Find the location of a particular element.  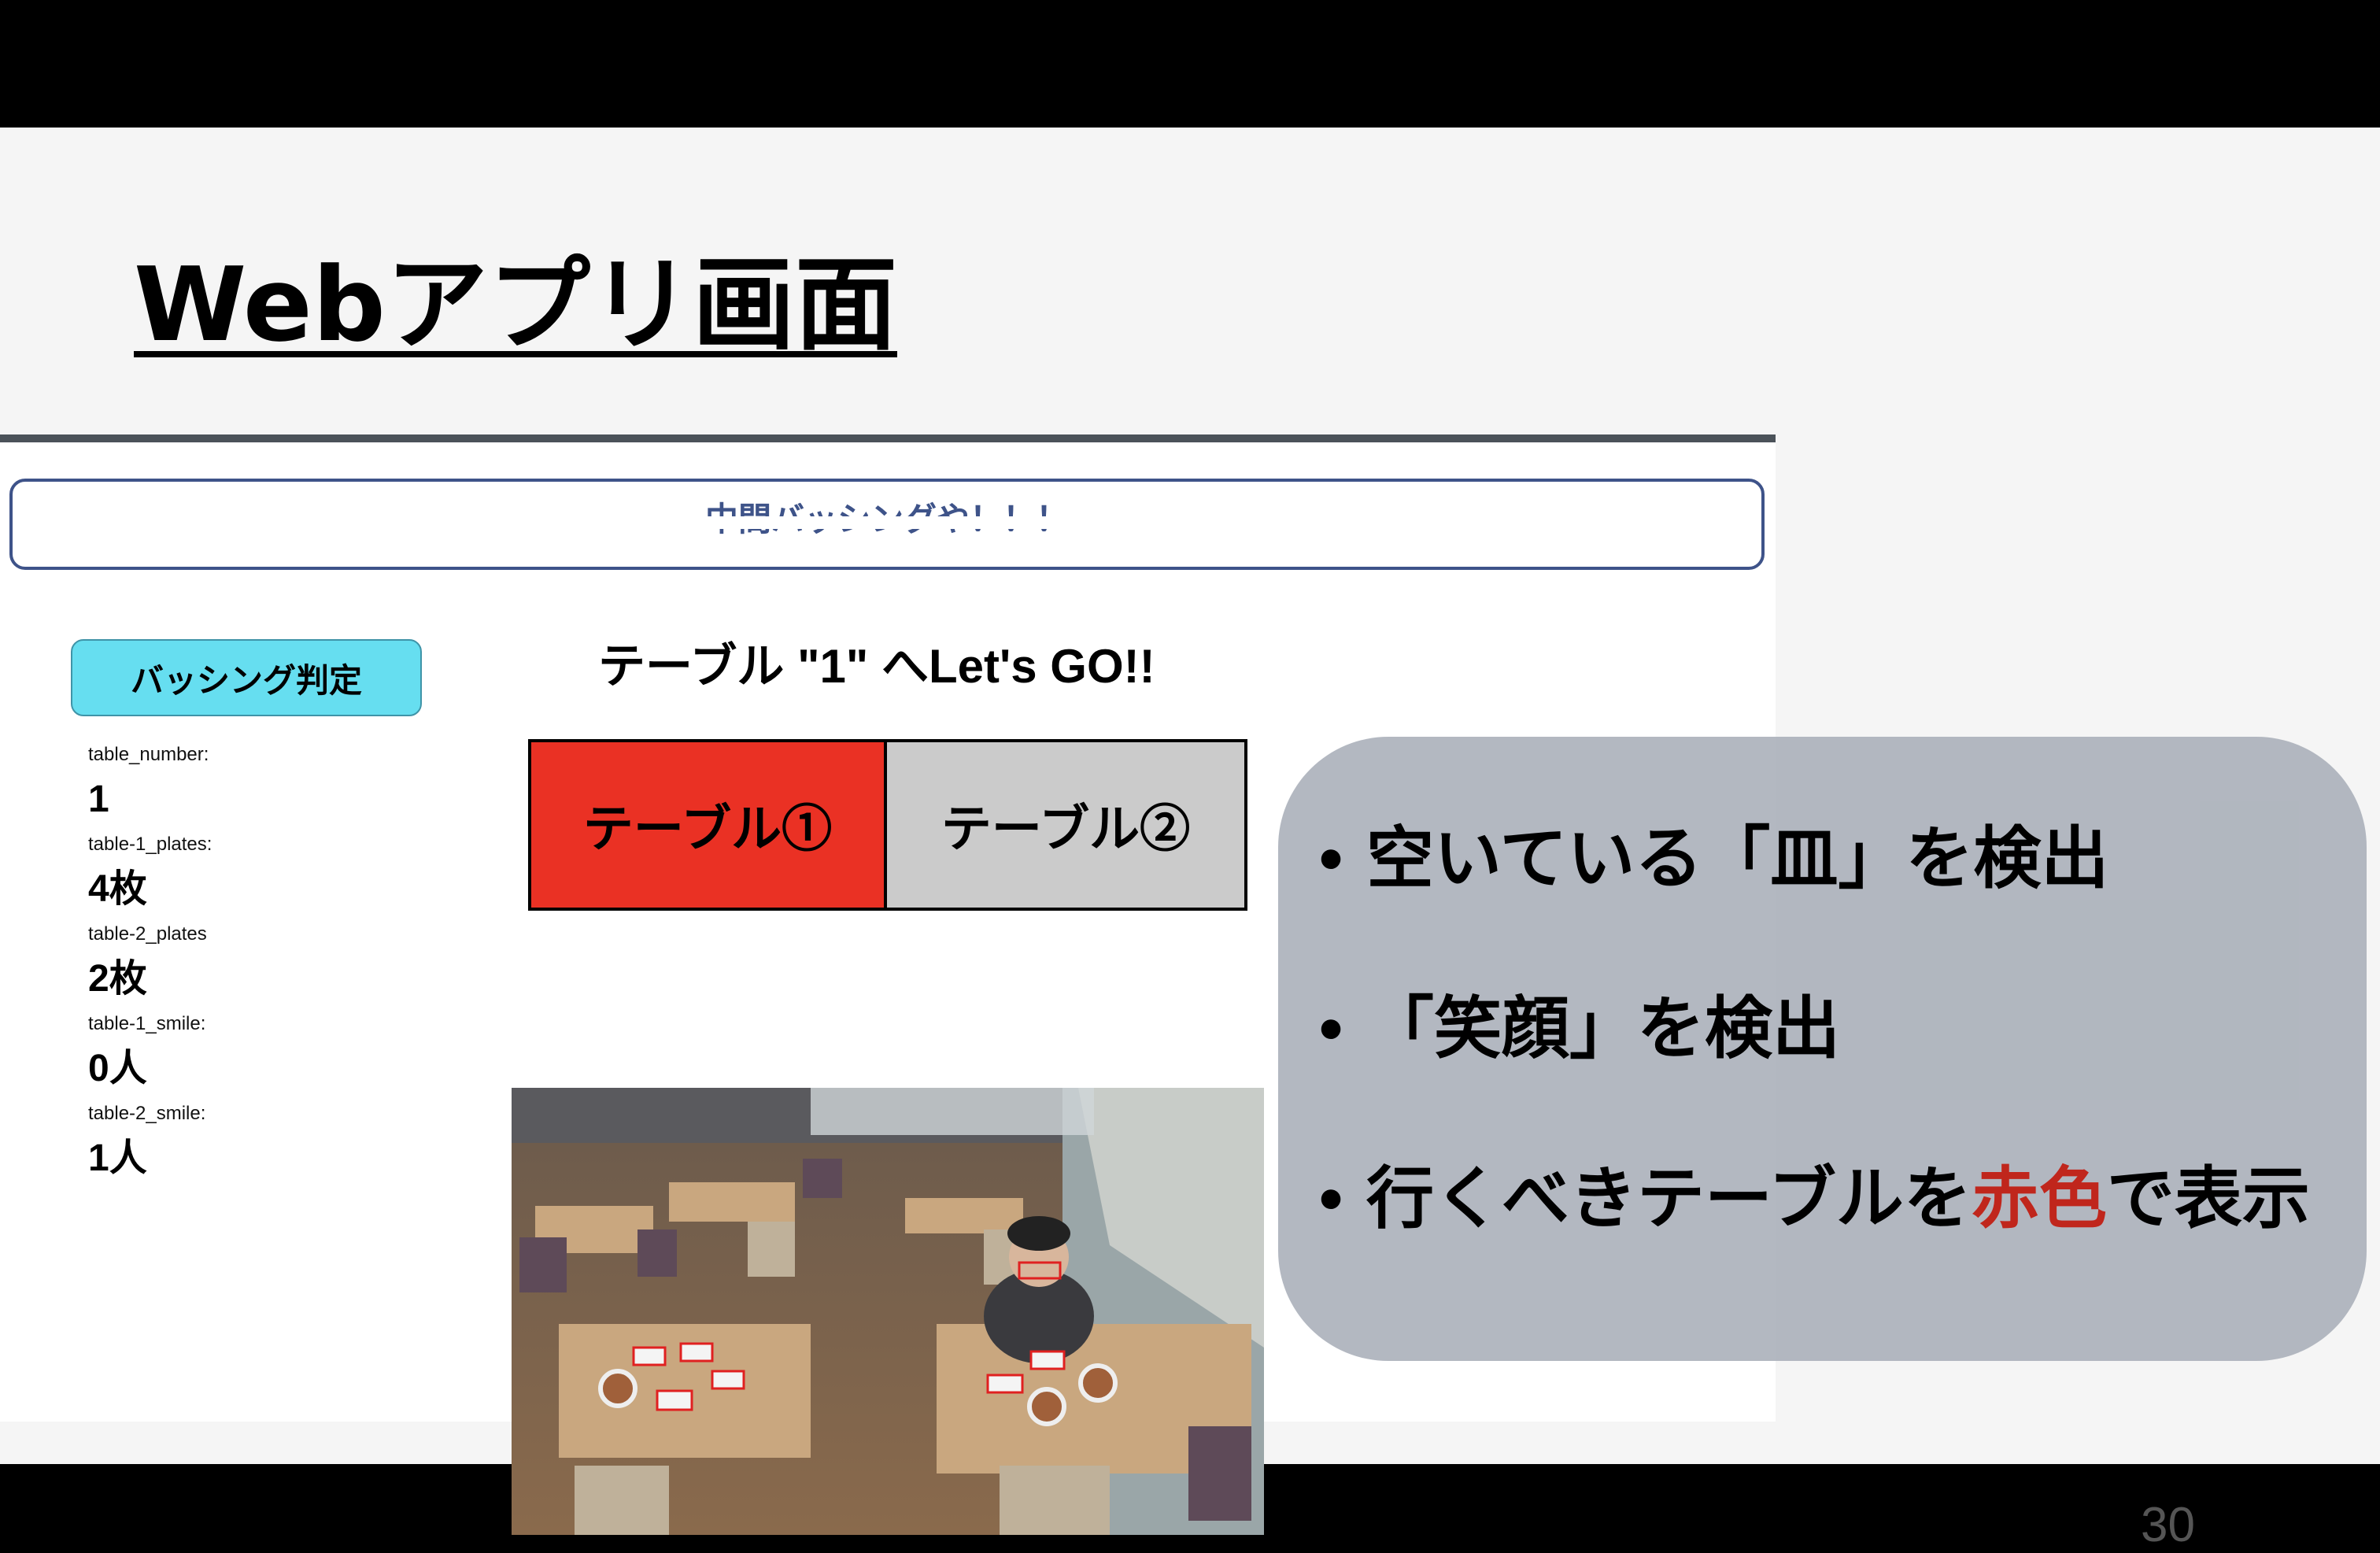

stat-value-table1-smile: 0人 is located at coordinates (117, 1068).